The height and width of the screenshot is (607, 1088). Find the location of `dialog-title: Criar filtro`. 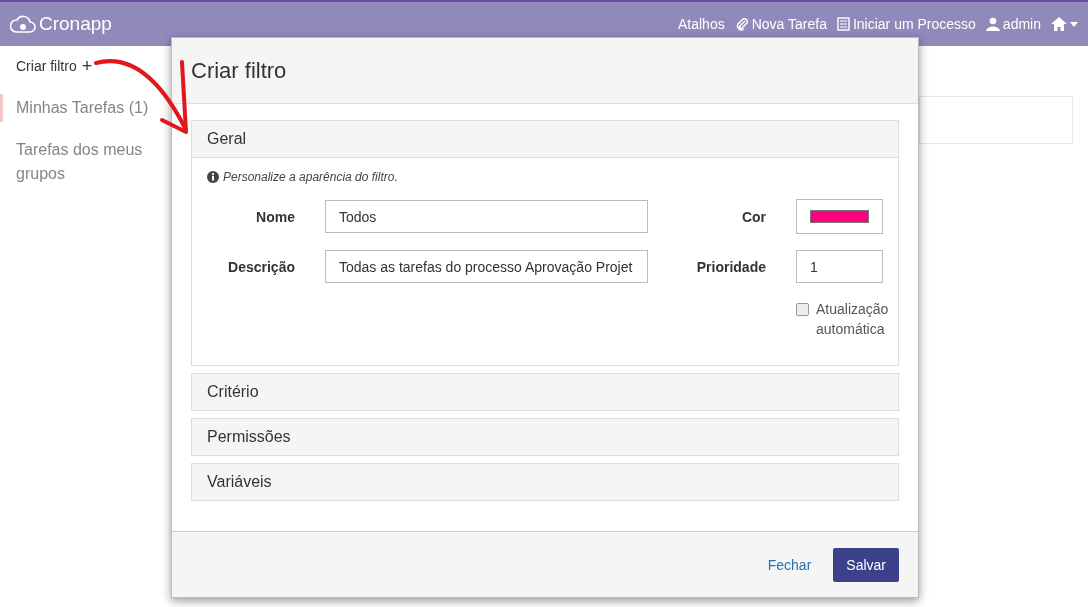

dialog-title: Criar filtro is located at coordinates (239, 70).